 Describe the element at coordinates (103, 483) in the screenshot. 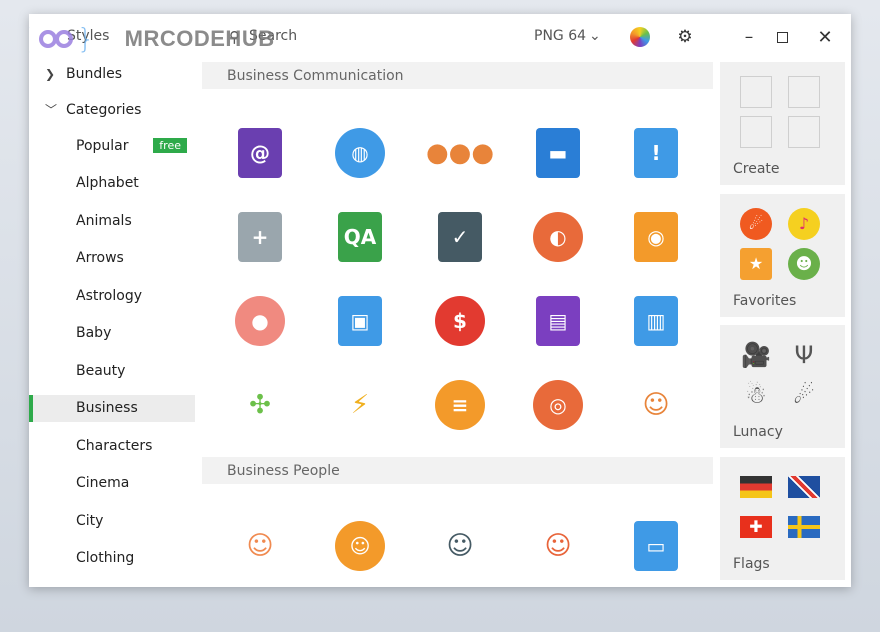

I see `sidebar-item-label: Cinema` at that location.